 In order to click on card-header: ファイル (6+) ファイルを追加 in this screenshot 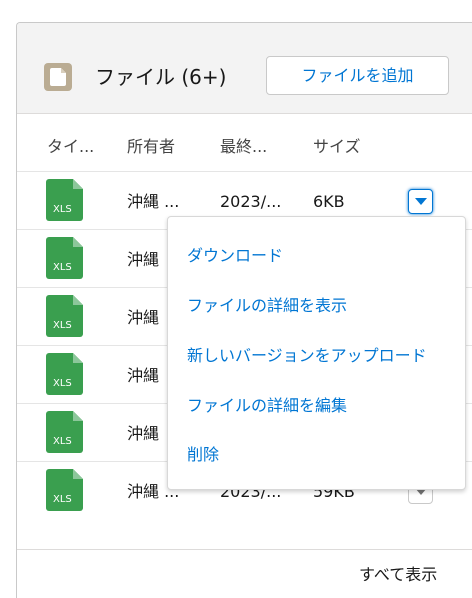, I will do `click(244, 68)`.